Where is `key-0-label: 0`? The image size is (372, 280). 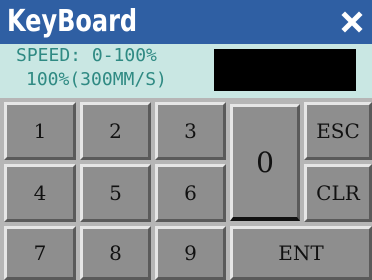
key-0-label: 0 is located at coordinates (265, 162).